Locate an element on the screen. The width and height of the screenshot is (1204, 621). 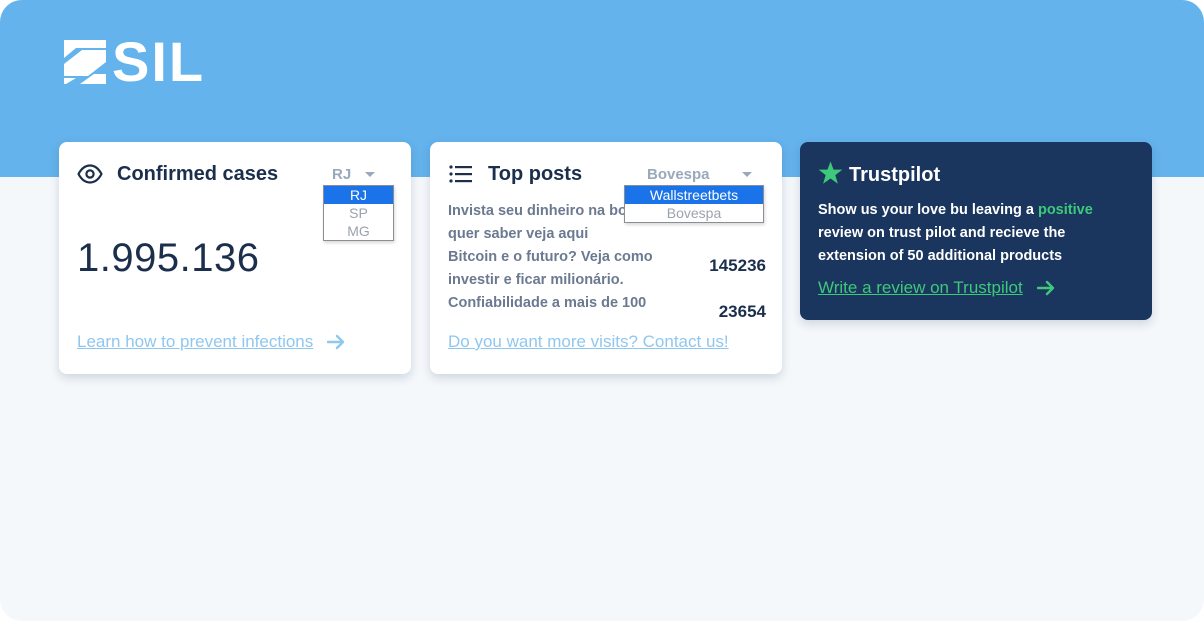
logo-mark-icon is located at coordinates (85, 62).